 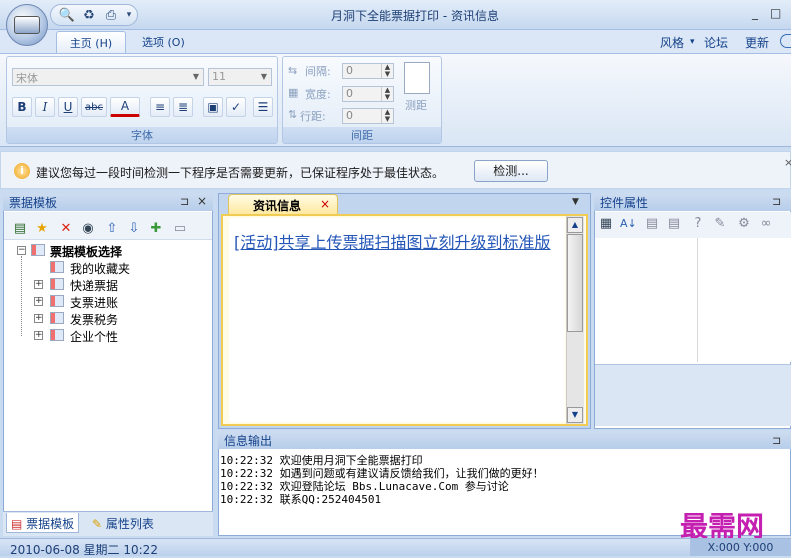 I want to click on font-color-button: A, so click(x=125, y=107).